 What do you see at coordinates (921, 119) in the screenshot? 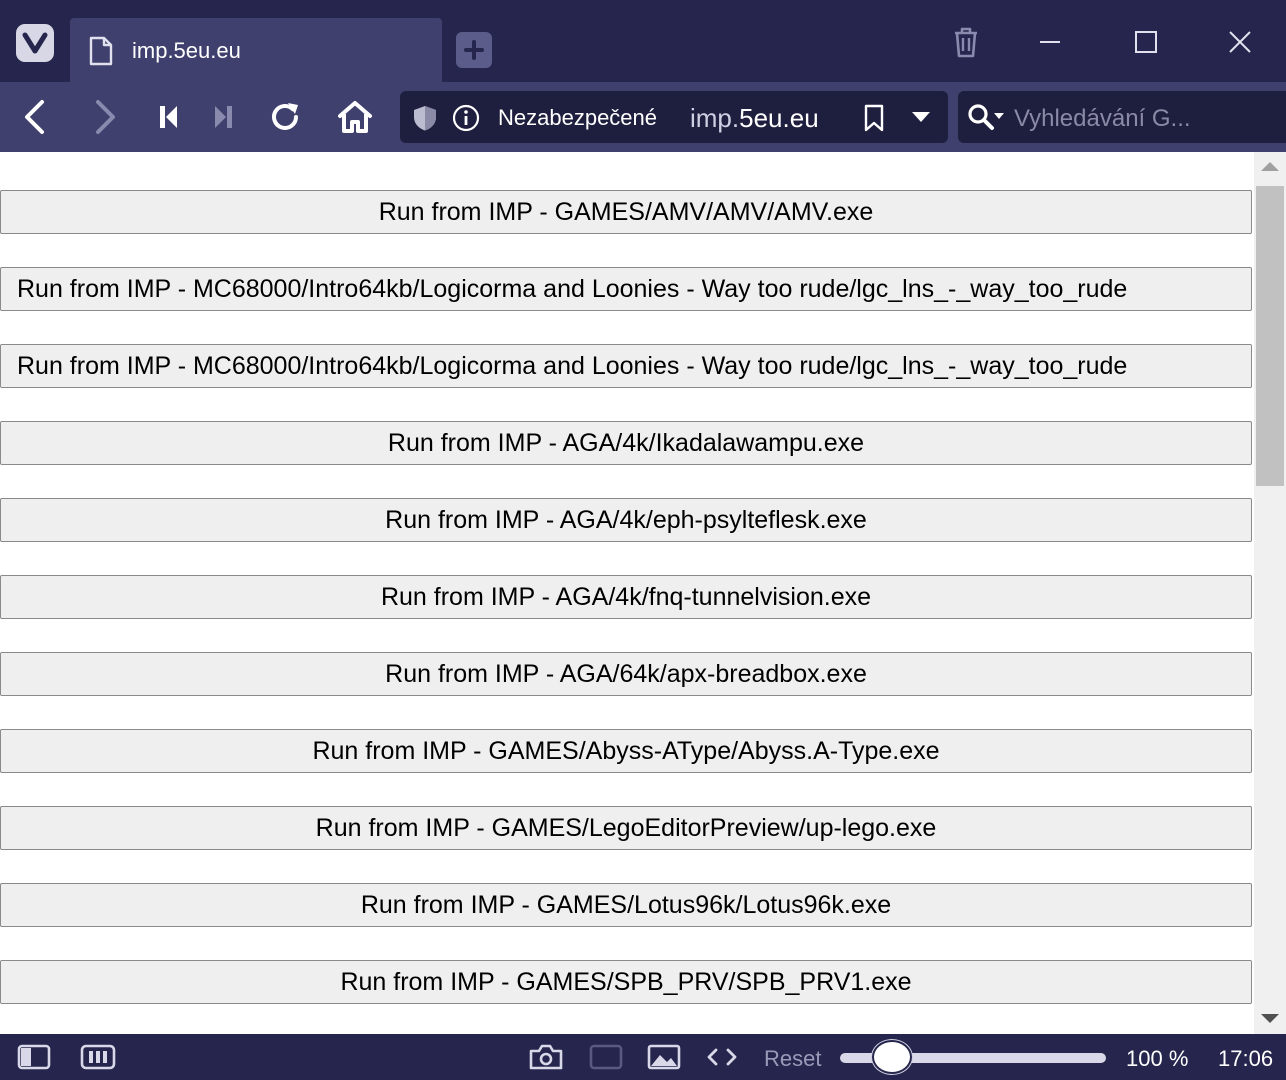
I see `chevron-down-icon` at bounding box center [921, 119].